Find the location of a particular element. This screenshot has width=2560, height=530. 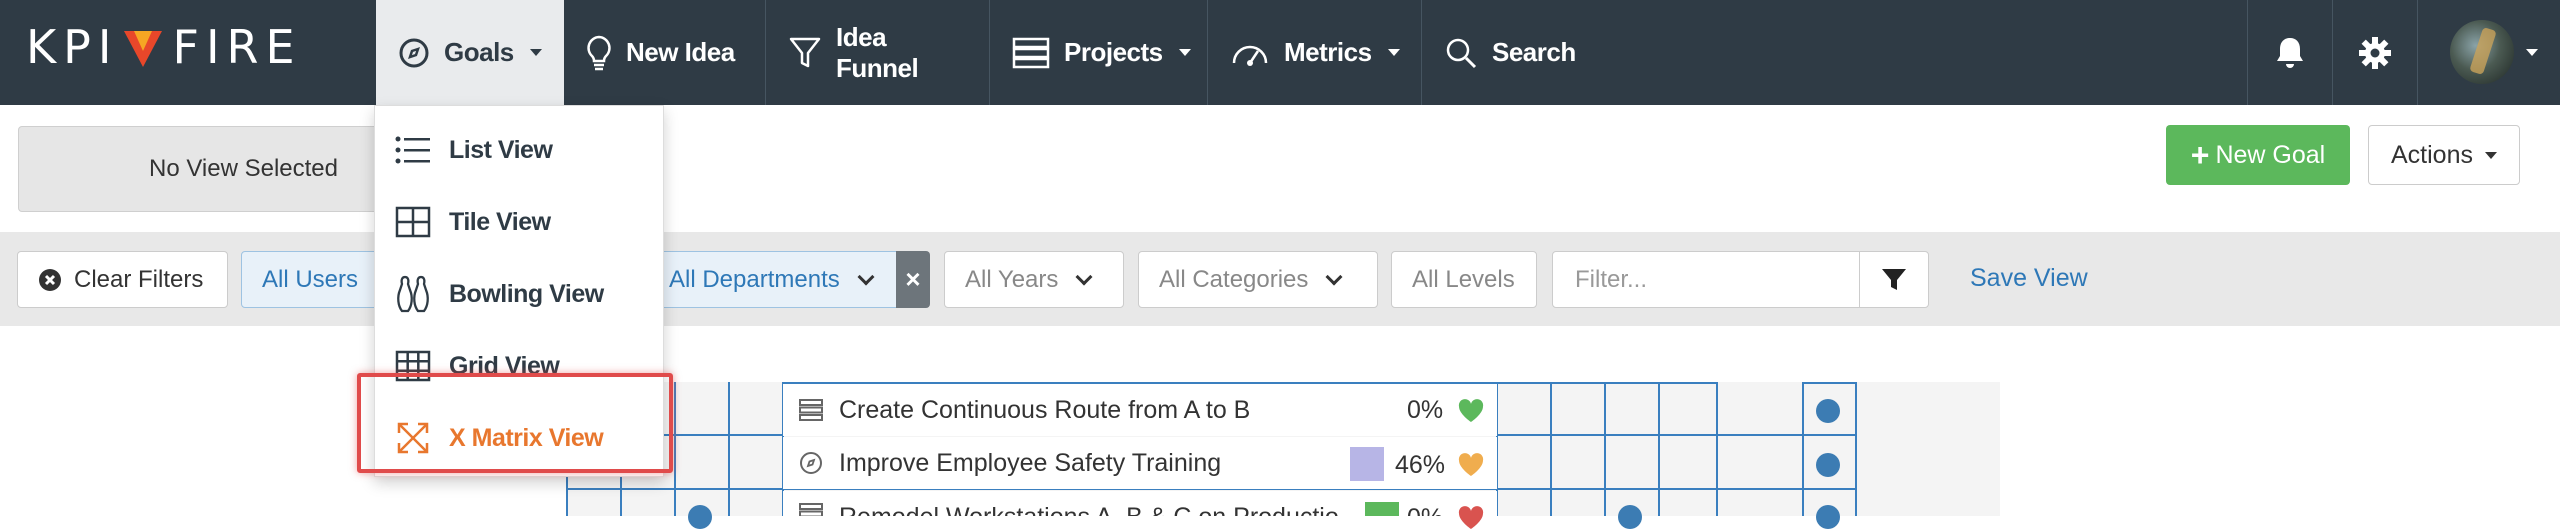

menu-item-bowling-view: Bowling View is located at coordinates (520, 294).